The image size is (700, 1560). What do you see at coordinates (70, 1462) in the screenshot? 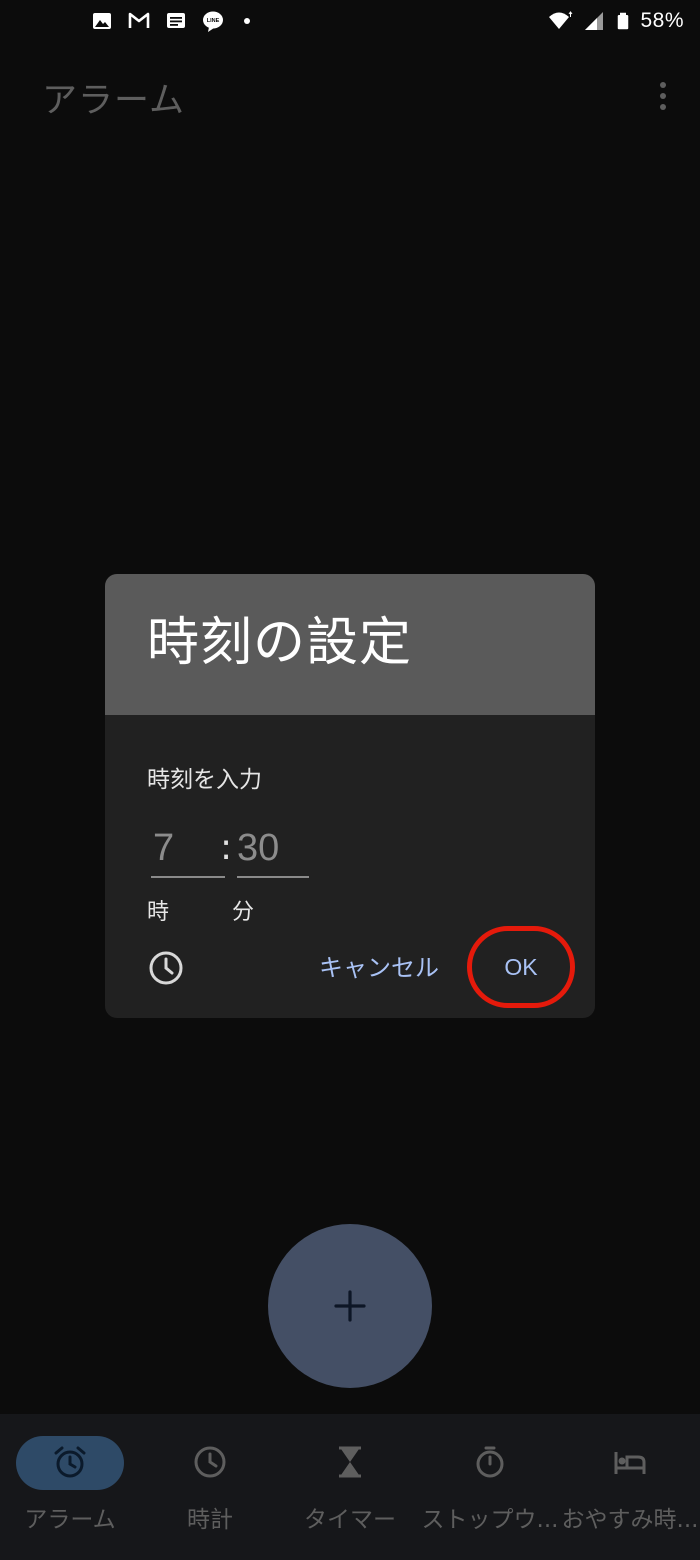
I see `alarm-icon` at bounding box center [70, 1462].